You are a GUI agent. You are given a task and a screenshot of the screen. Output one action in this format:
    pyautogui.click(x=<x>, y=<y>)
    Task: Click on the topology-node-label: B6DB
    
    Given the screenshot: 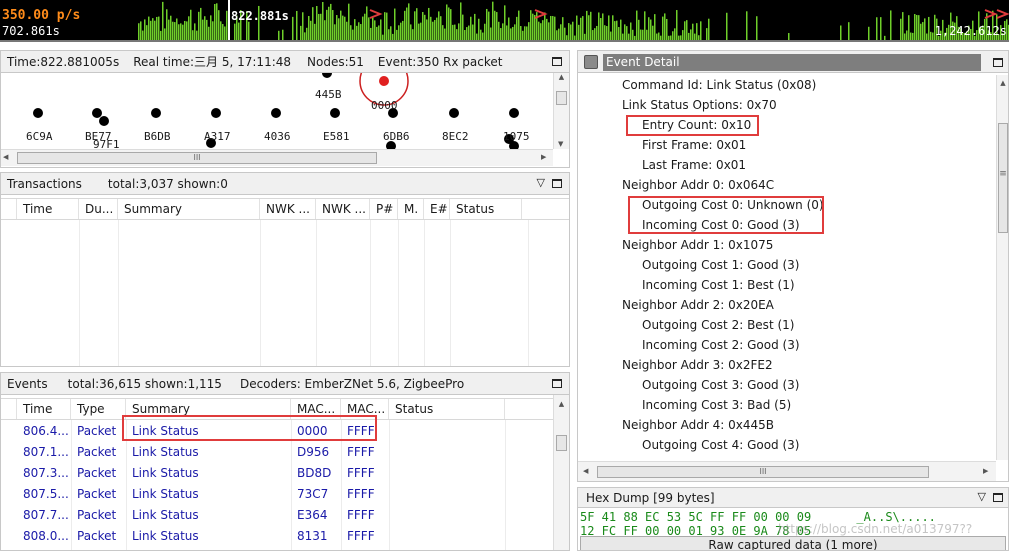 What is the action you would take?
    pyautogui.click(x=157, y=136)
    